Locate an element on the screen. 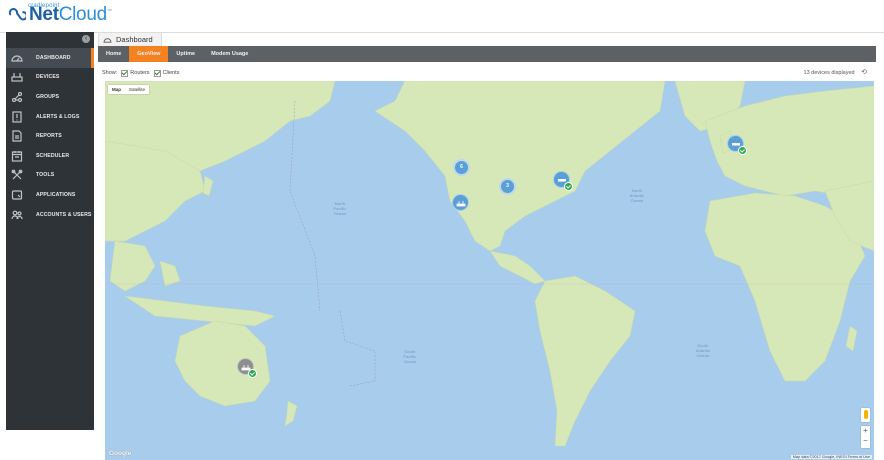 The width and height of the screenshot is (884, 460). sidebar-item-accounts-users: ACCOUNTS & USERS is located at coordinates (50, 215).